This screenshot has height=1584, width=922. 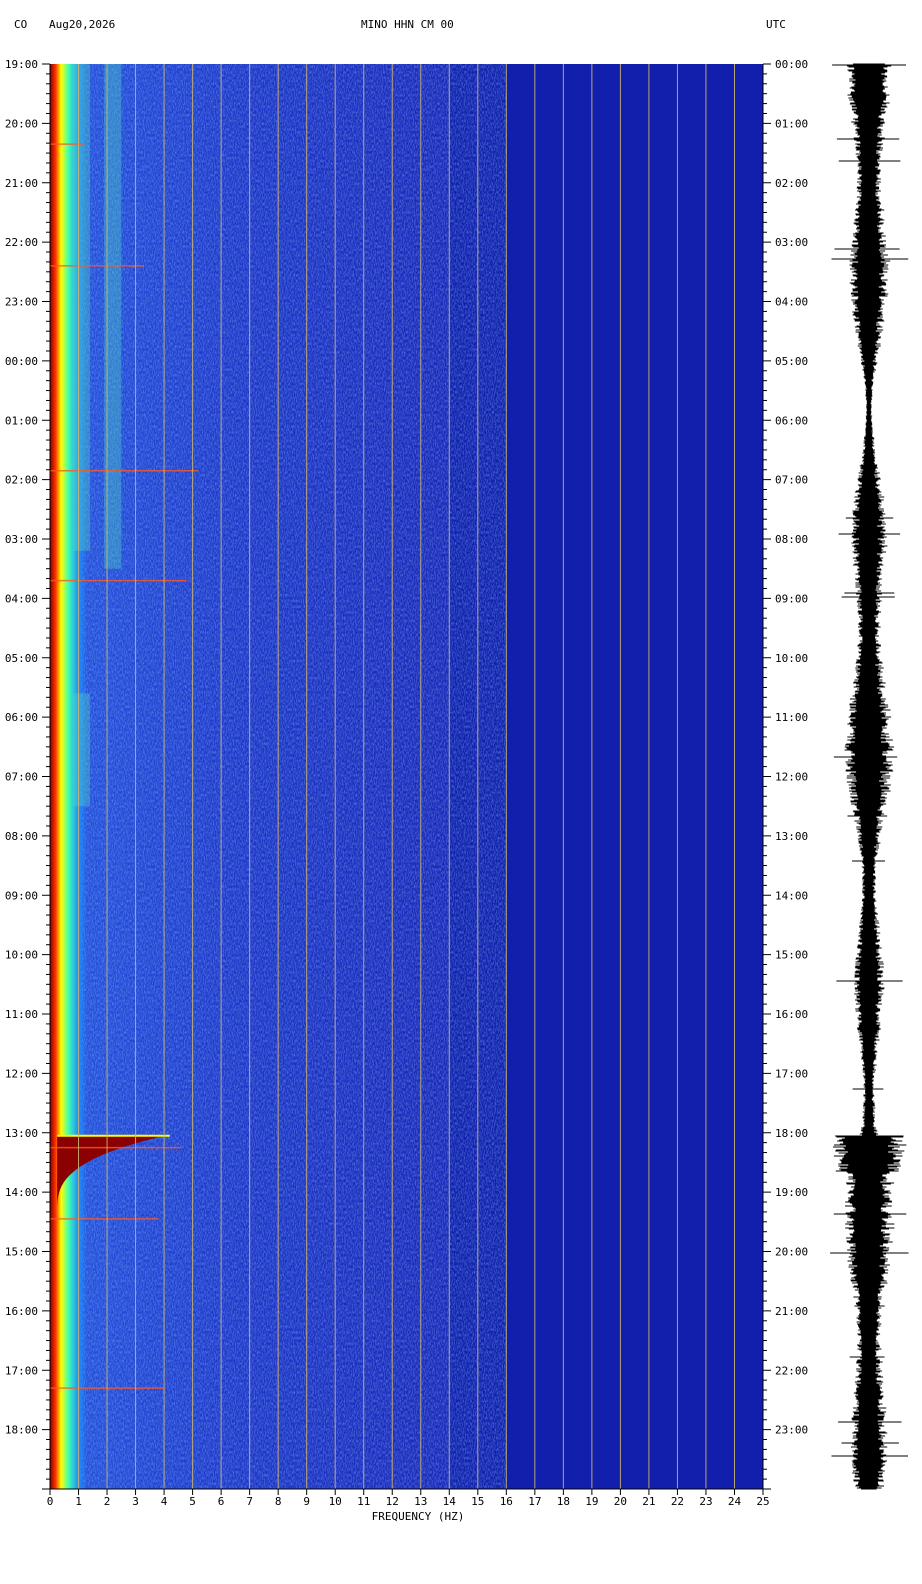 What do you see at coordinates (21, 64) in the screenshot?
I see `y-tick-left-0: 19:00` at bounding box center [21, 64].